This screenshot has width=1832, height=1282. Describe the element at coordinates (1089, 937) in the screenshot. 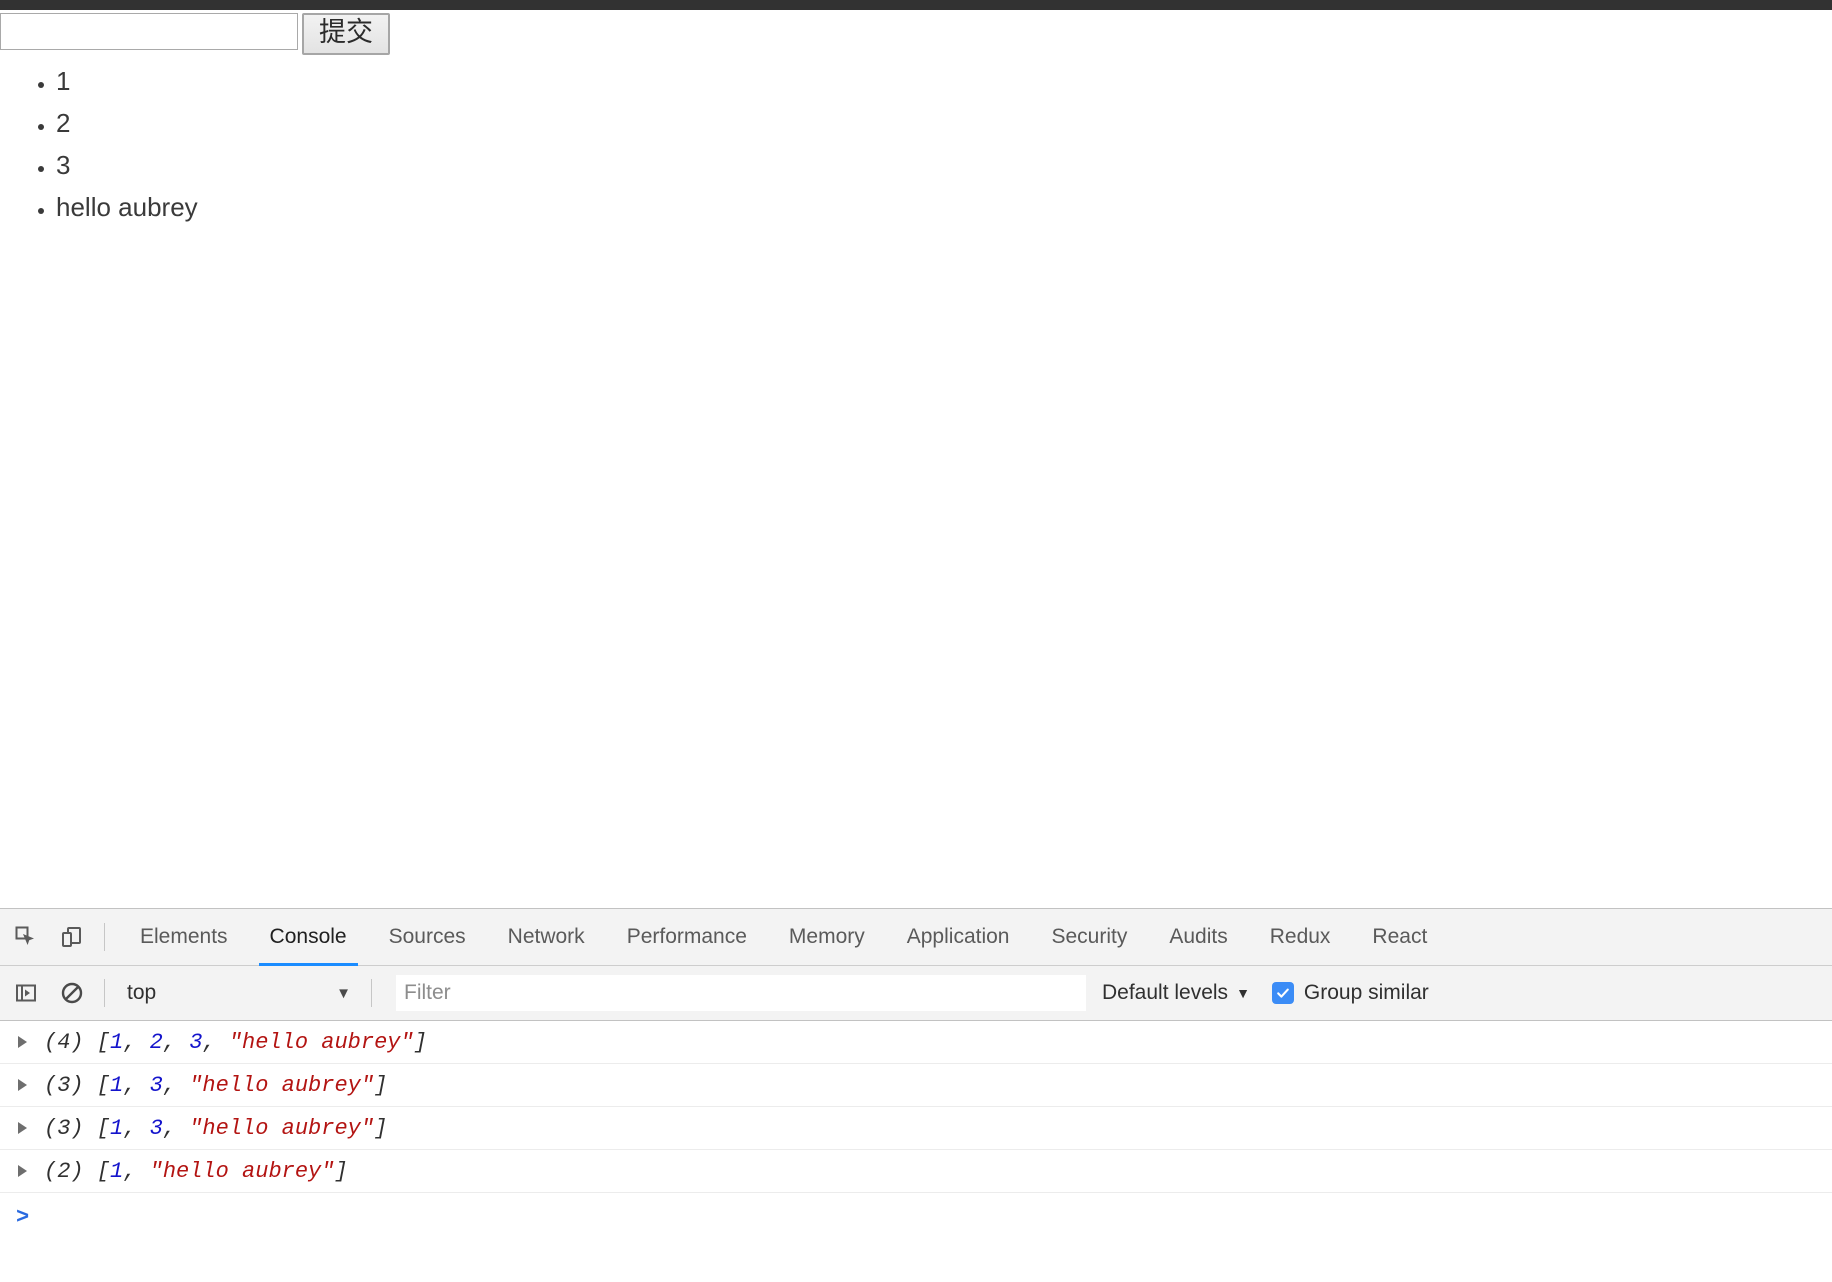

I see `tab-security: Security` at that location.